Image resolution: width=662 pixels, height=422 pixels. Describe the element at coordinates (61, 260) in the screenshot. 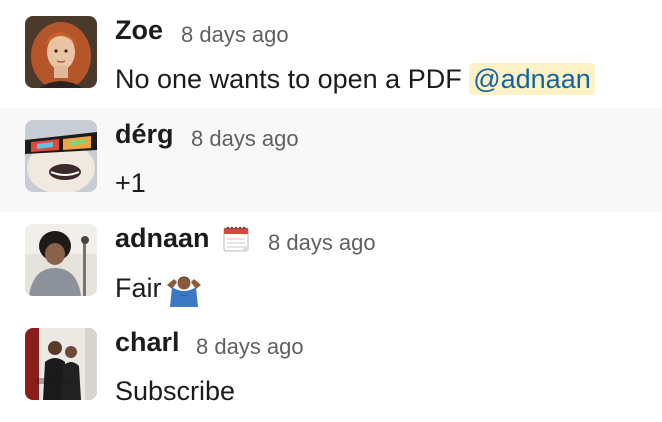

I see `adnaan-avatar` at that location.